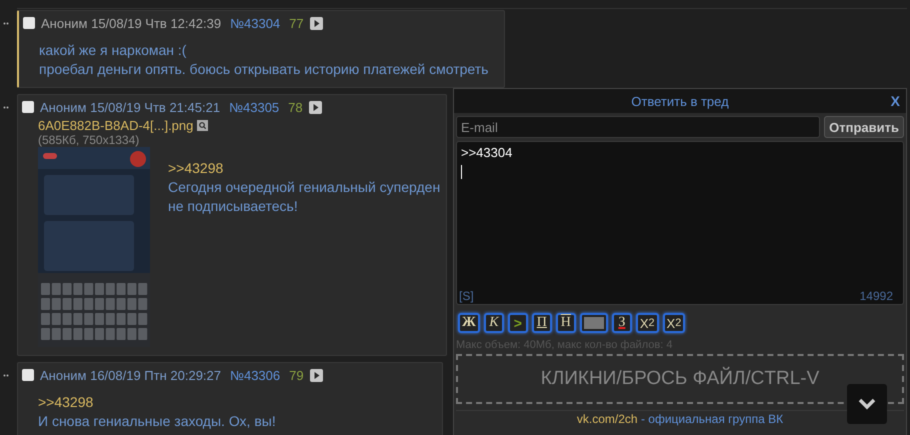 The image size is (910, 435). What do you see at coordinates (638, 127) in the screenshot?
I see `email-field: E-mail` at bounding box center [638, 127].